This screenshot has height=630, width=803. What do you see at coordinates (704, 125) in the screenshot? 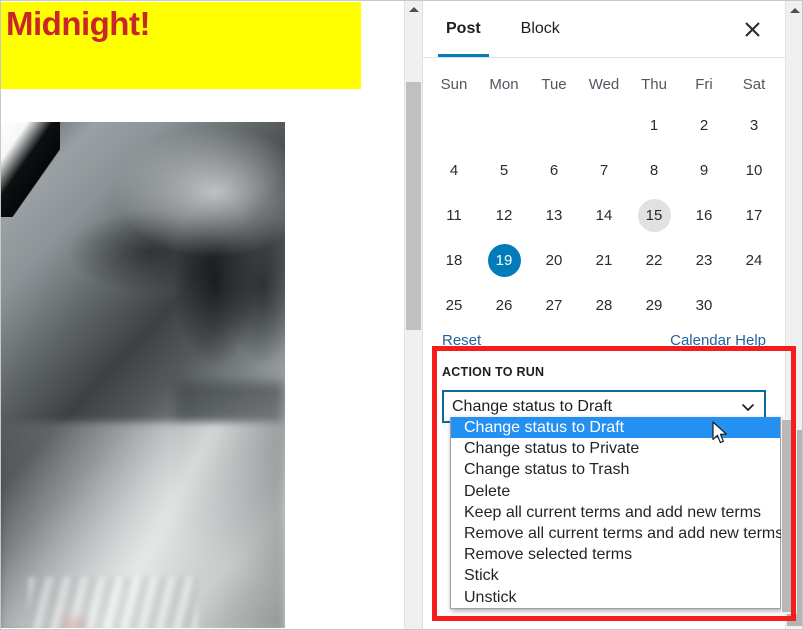
I see `calendar-day-2: 2` at bounding box center [704, 125].